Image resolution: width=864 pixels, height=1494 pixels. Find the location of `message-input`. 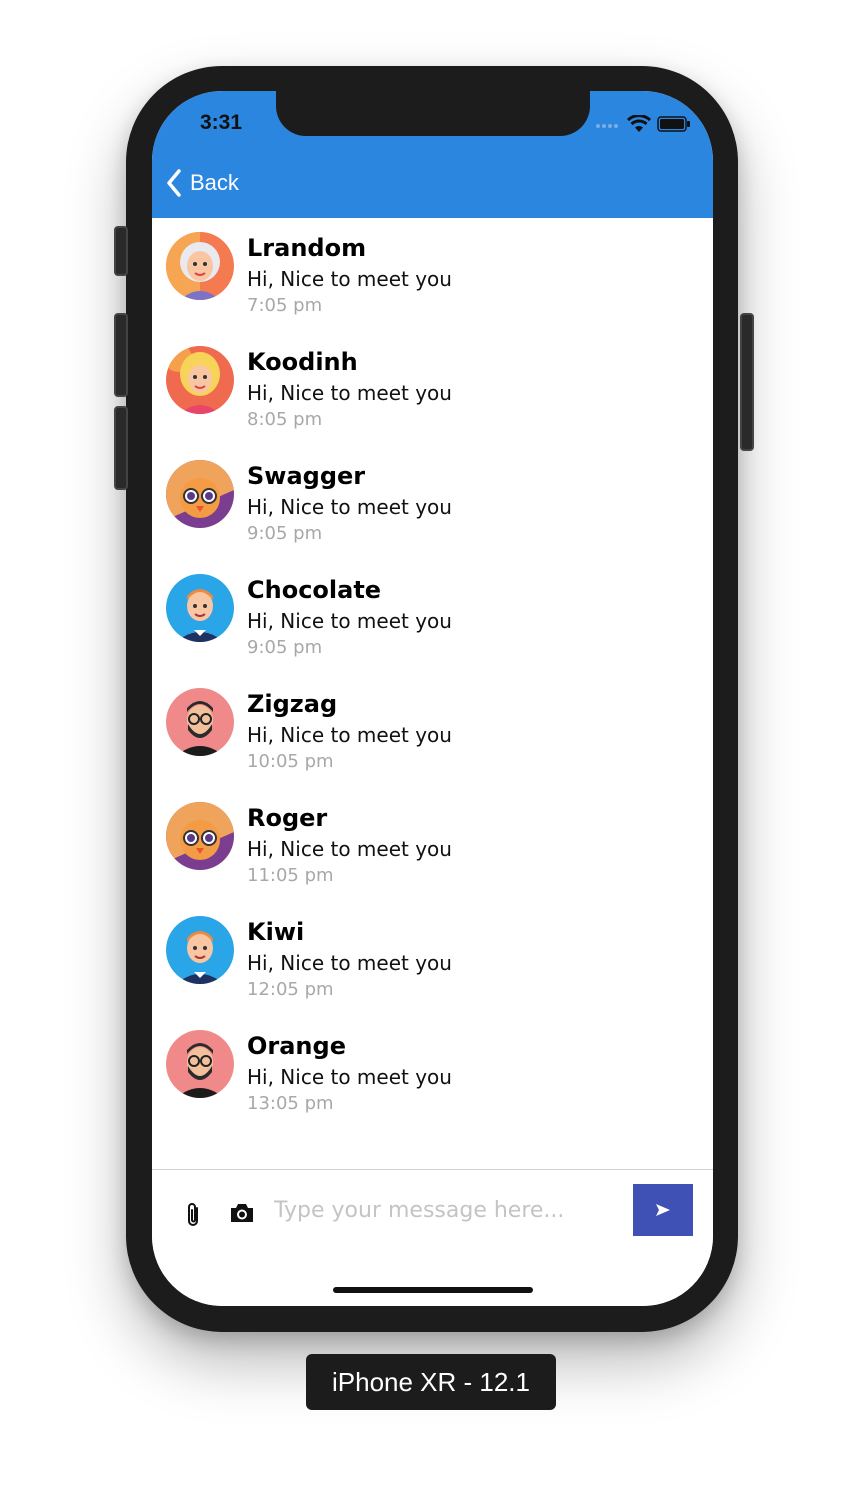

message-input is located at coordinates (439, 1210).